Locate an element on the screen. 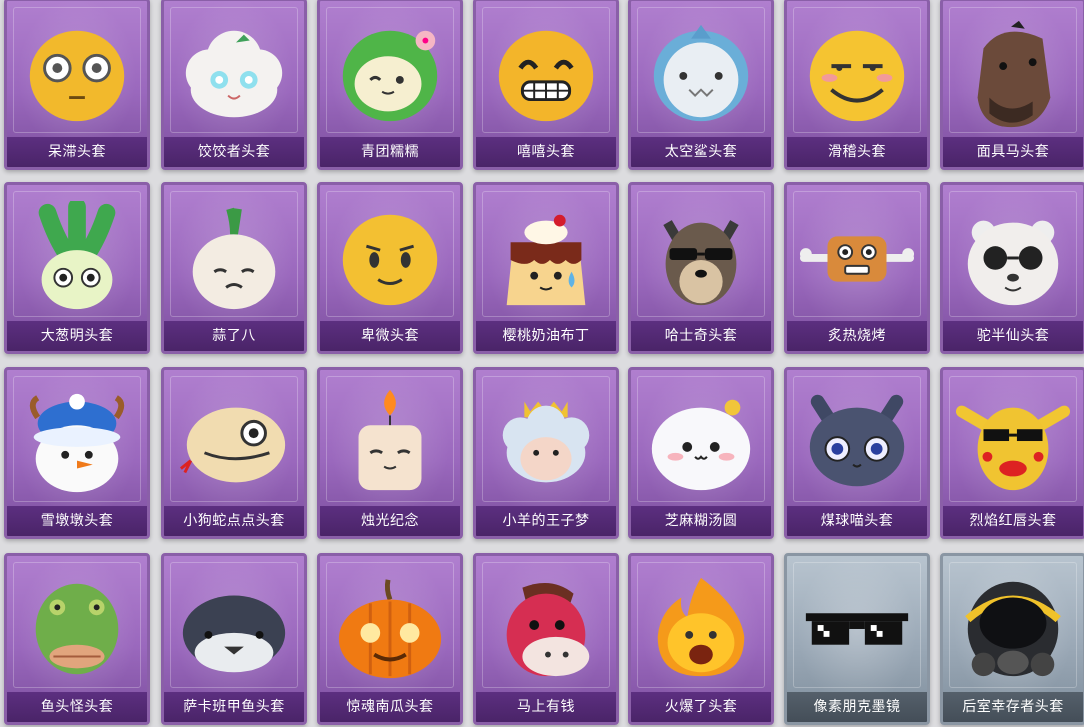  gas-mask-helmet-icon is located at coordinates (1013, 628).